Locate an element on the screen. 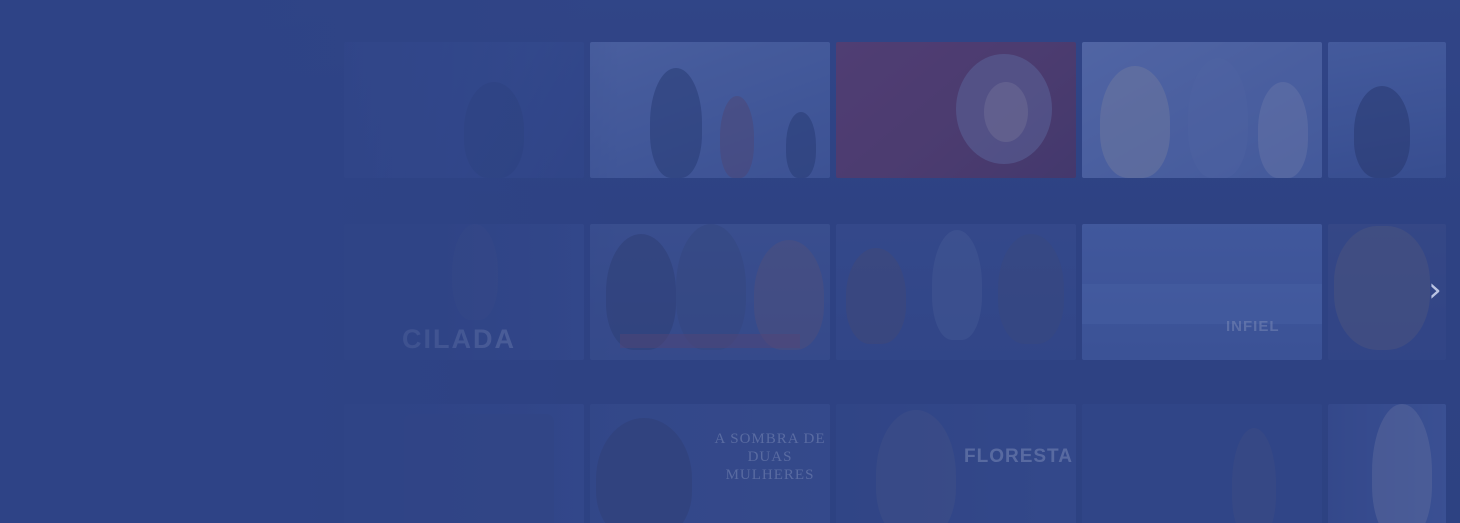  title-tile: FLORESTA is located at coordinates (956, 463).